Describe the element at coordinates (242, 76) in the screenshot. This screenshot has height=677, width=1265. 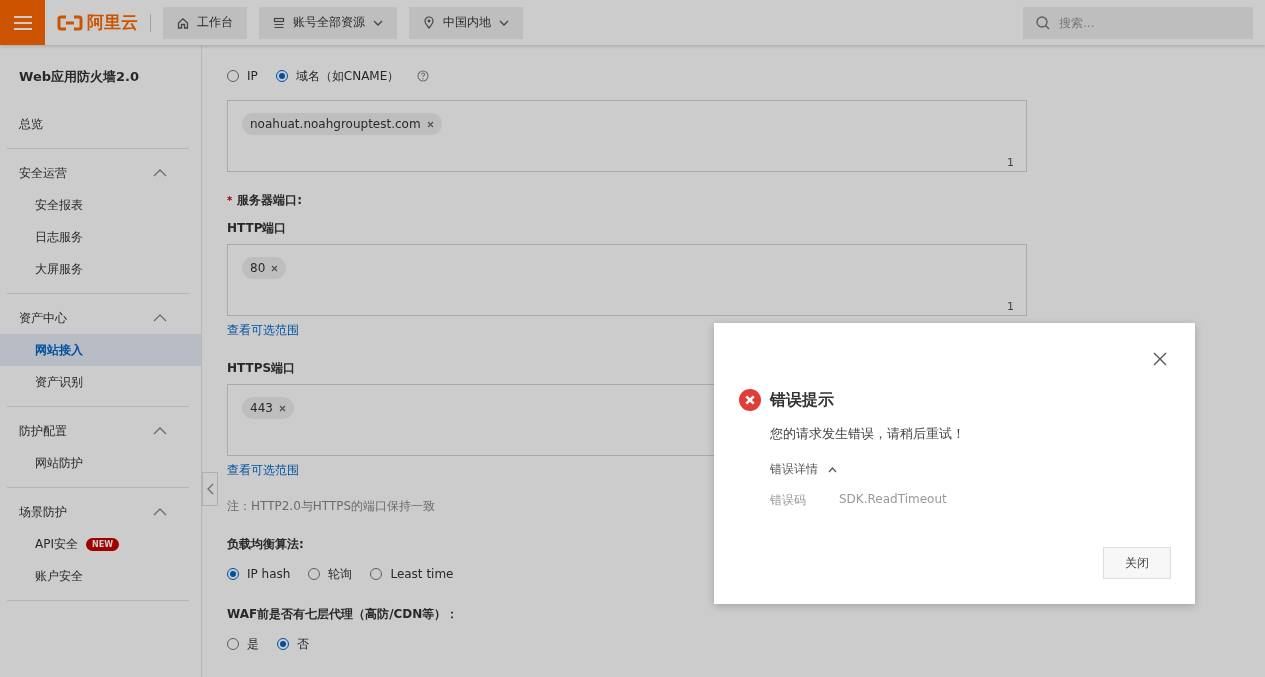
I see `radio-option: IP` at that location.